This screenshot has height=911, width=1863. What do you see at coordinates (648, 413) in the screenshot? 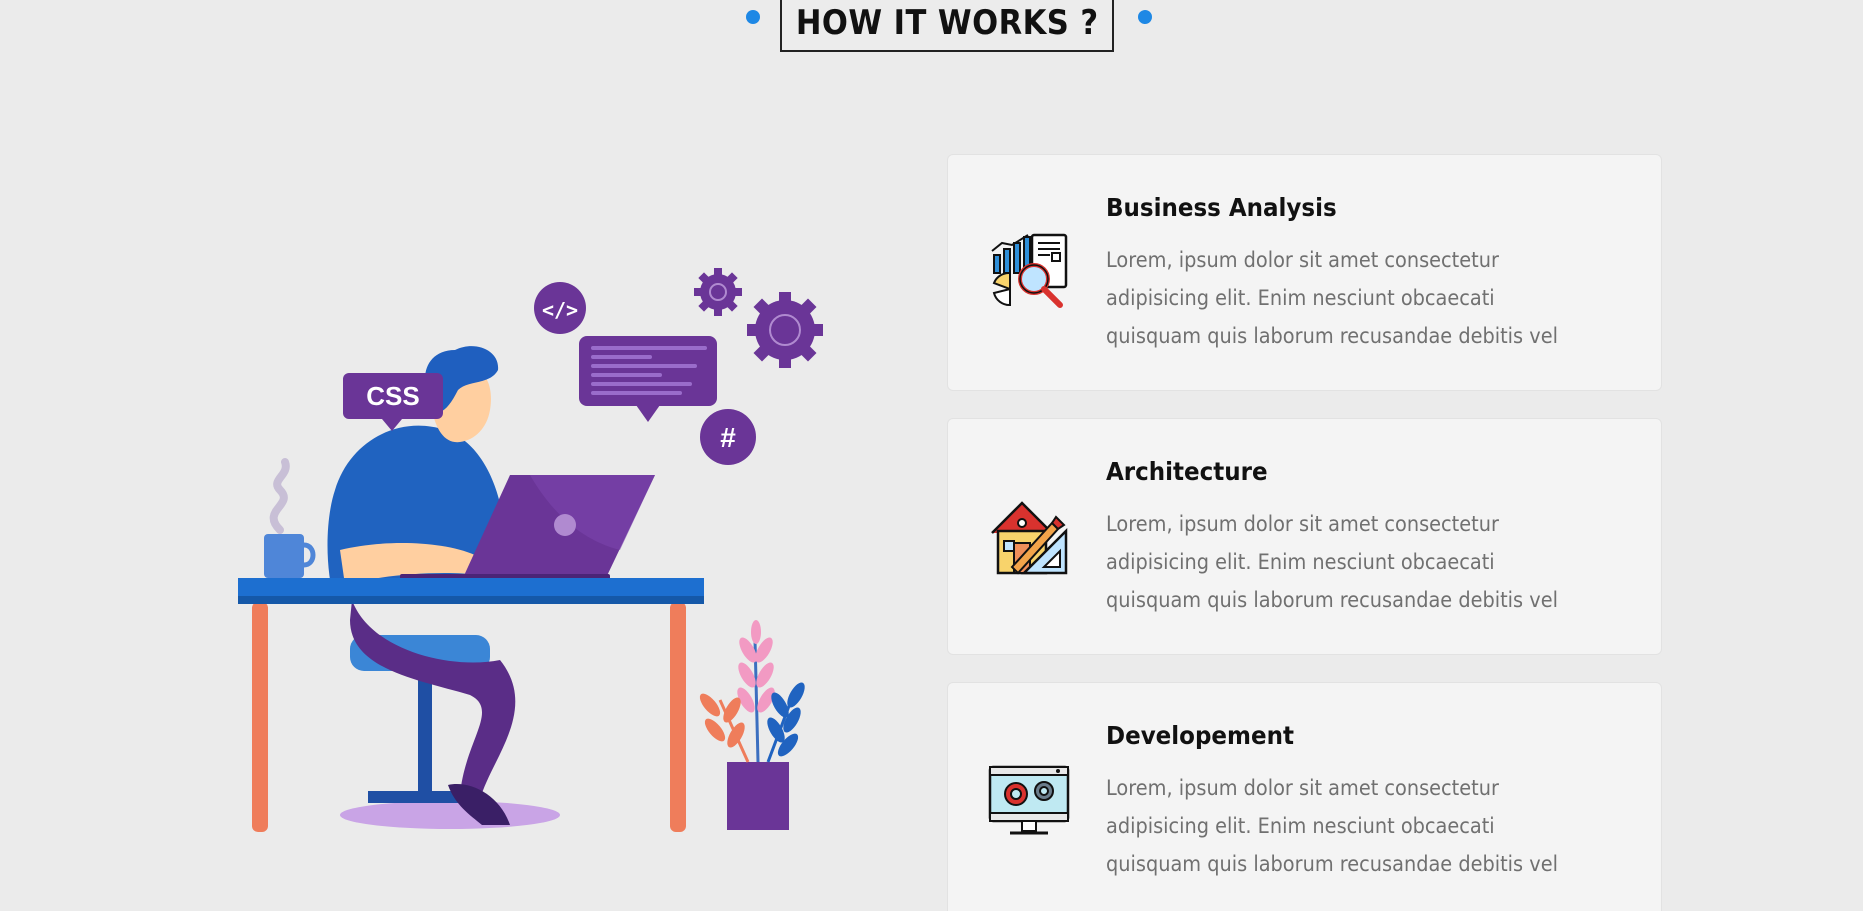
I see `chat-bubble-tail` at bounding box center [648, 413].